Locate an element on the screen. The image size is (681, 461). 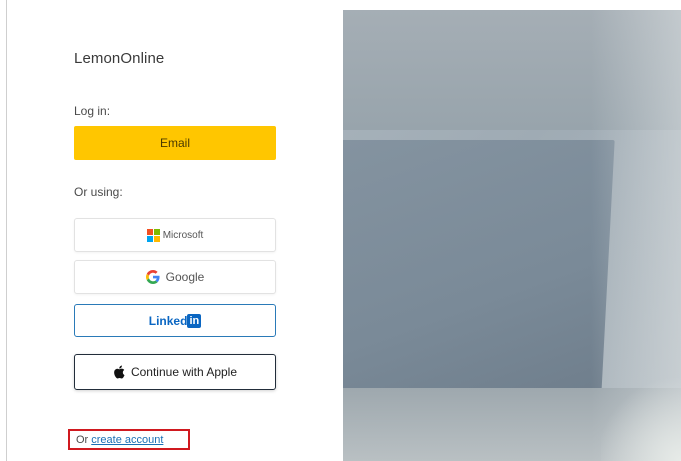
email-button-label: Email is located at coordinates (174, 143).